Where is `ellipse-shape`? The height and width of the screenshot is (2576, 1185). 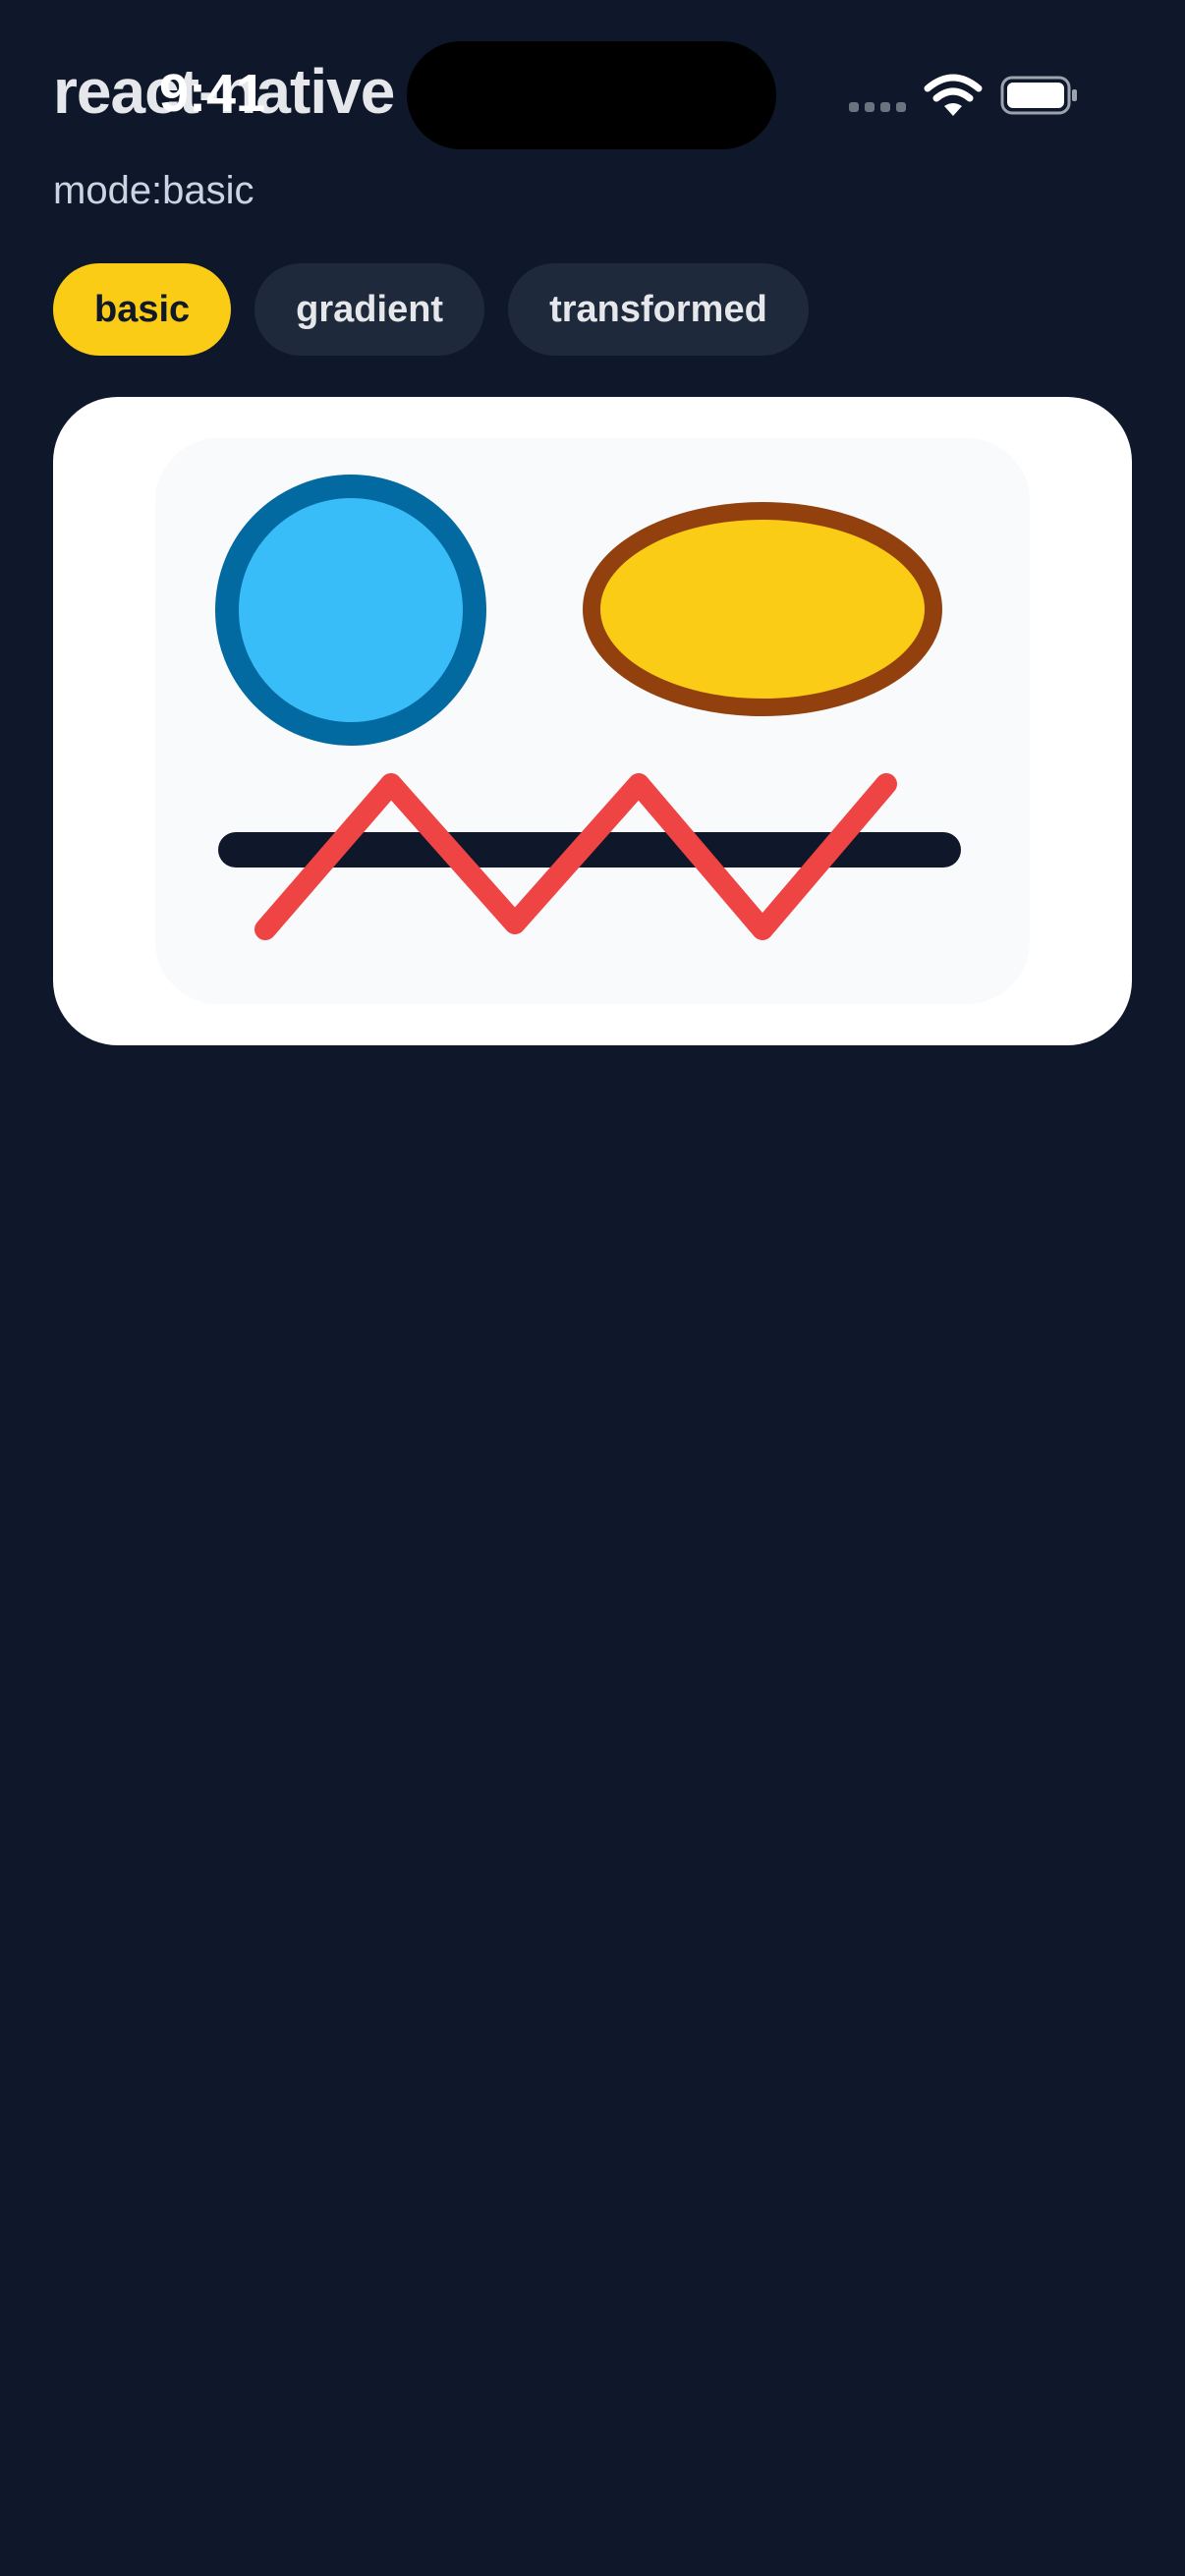 ellipse-shape is located at coordinates (763, 609).